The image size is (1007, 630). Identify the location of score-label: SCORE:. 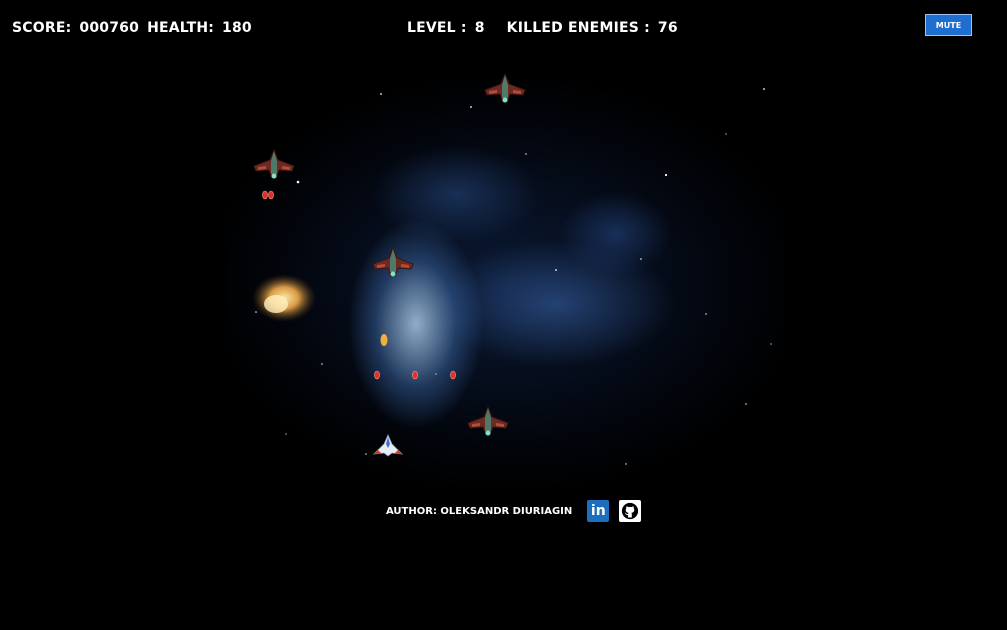
(42, 28).